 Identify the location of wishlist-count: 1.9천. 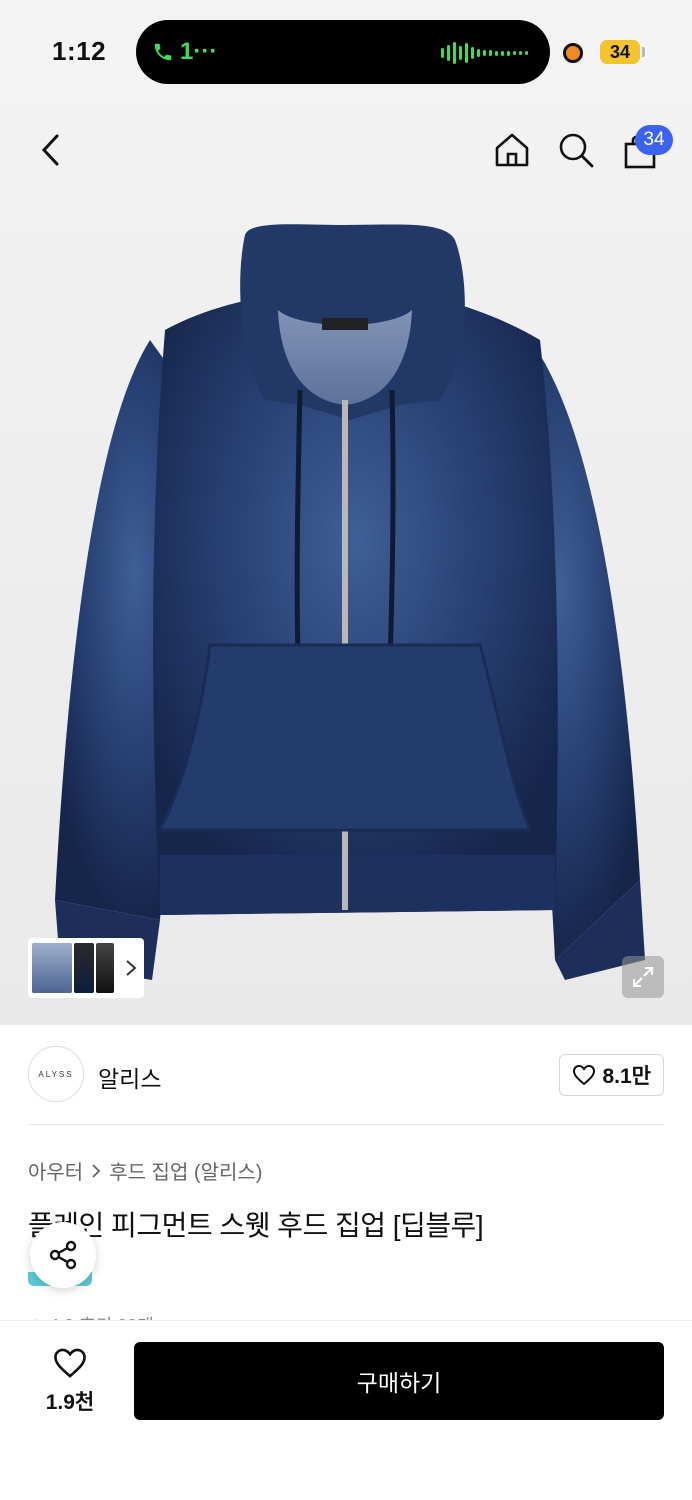
(70, 1402).